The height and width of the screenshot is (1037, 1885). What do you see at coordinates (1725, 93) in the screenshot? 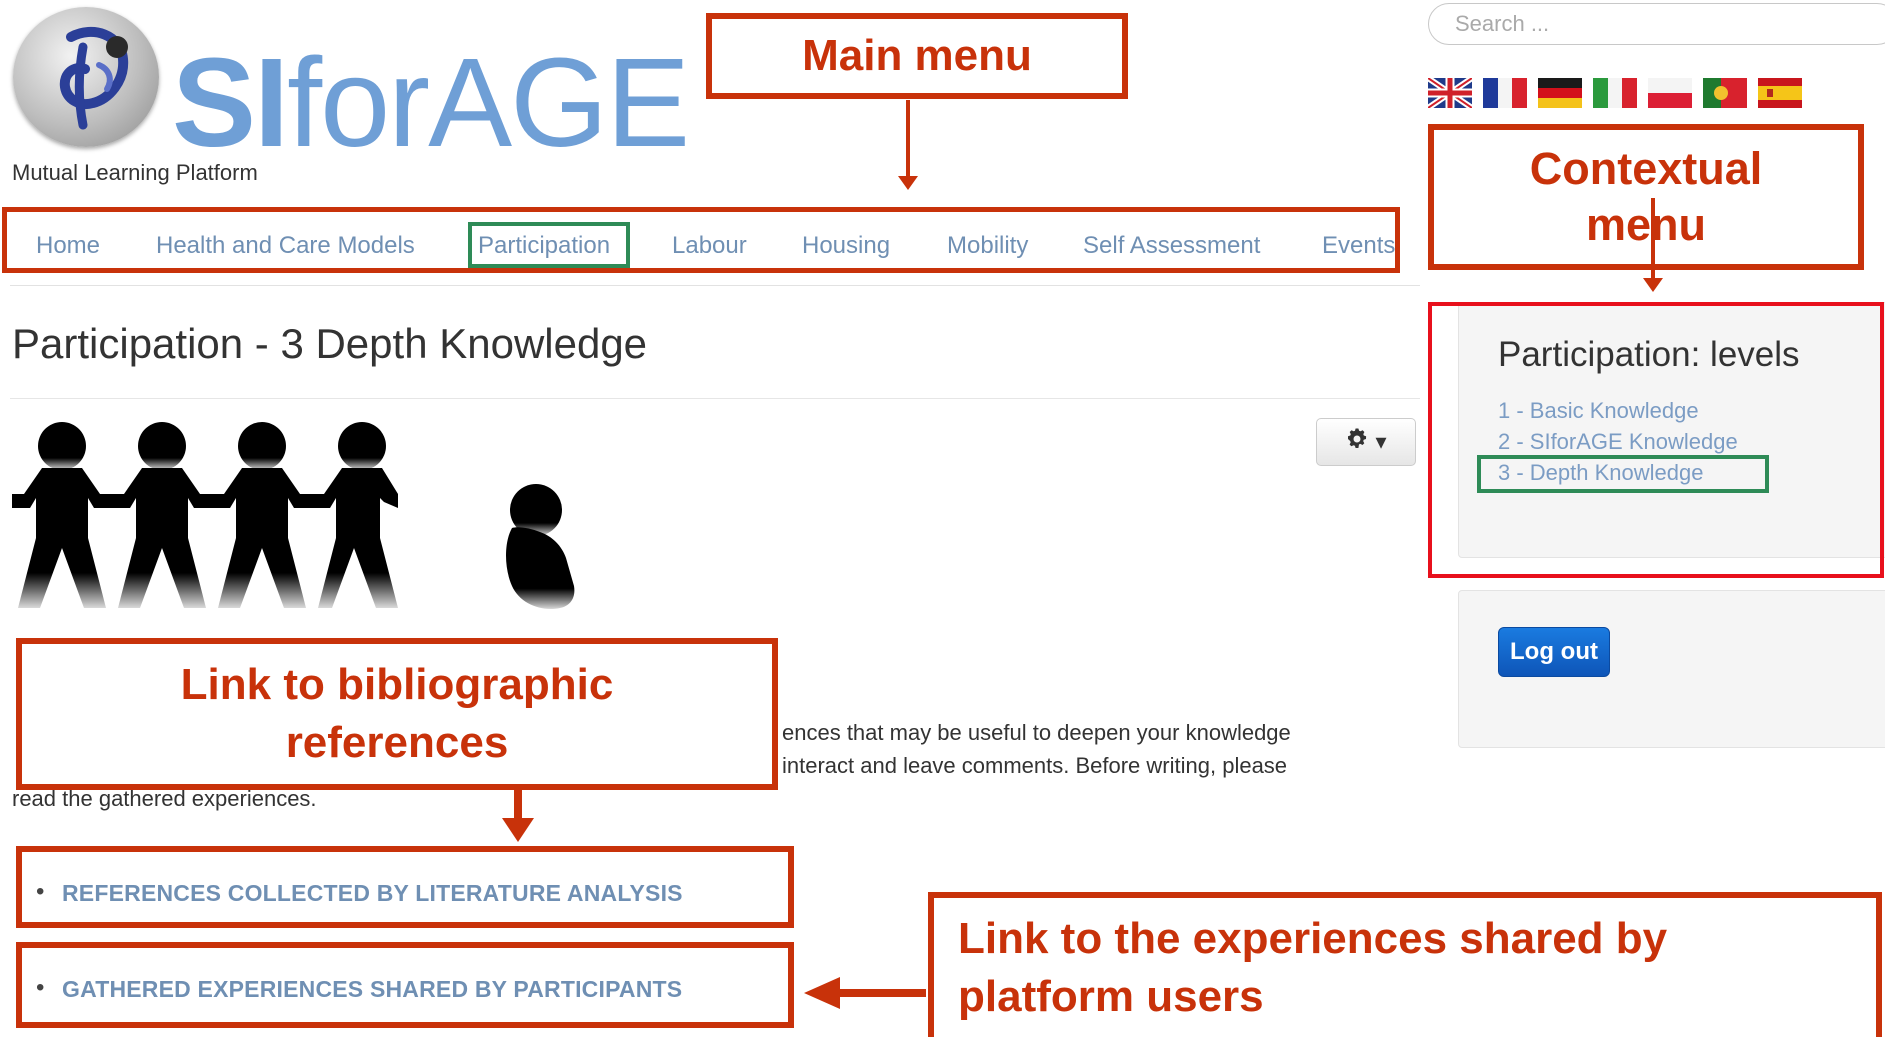
I see `portuguese-flag-icon` at bounding box center [1725, 93].